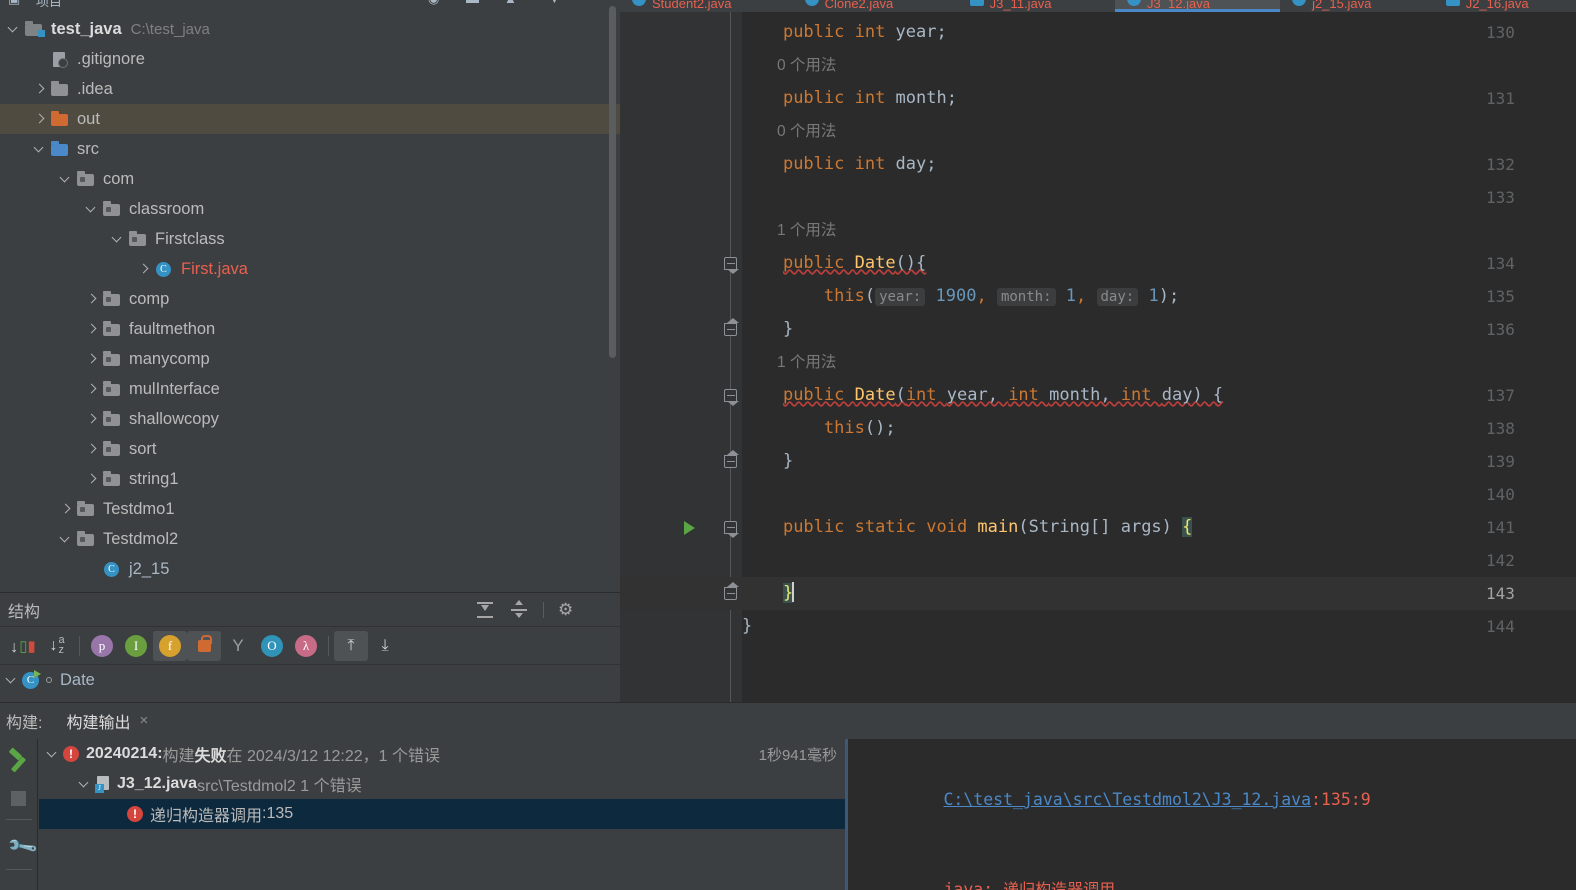  Describe the element at coordinates (19, 761) in the screenshot. I see `build-hammer-icon` at that location.